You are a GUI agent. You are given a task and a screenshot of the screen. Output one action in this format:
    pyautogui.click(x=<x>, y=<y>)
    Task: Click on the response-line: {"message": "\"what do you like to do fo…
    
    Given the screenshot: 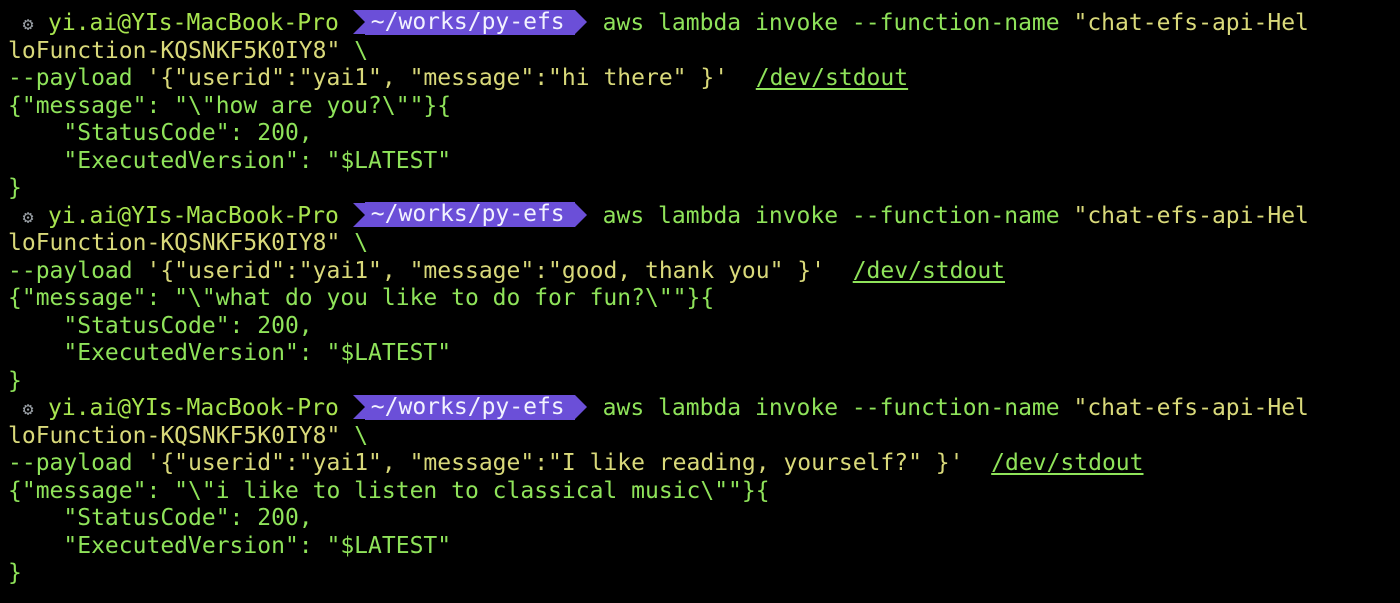 What is the action you would take?
    pyautogui.click(x=361, y=298)
    